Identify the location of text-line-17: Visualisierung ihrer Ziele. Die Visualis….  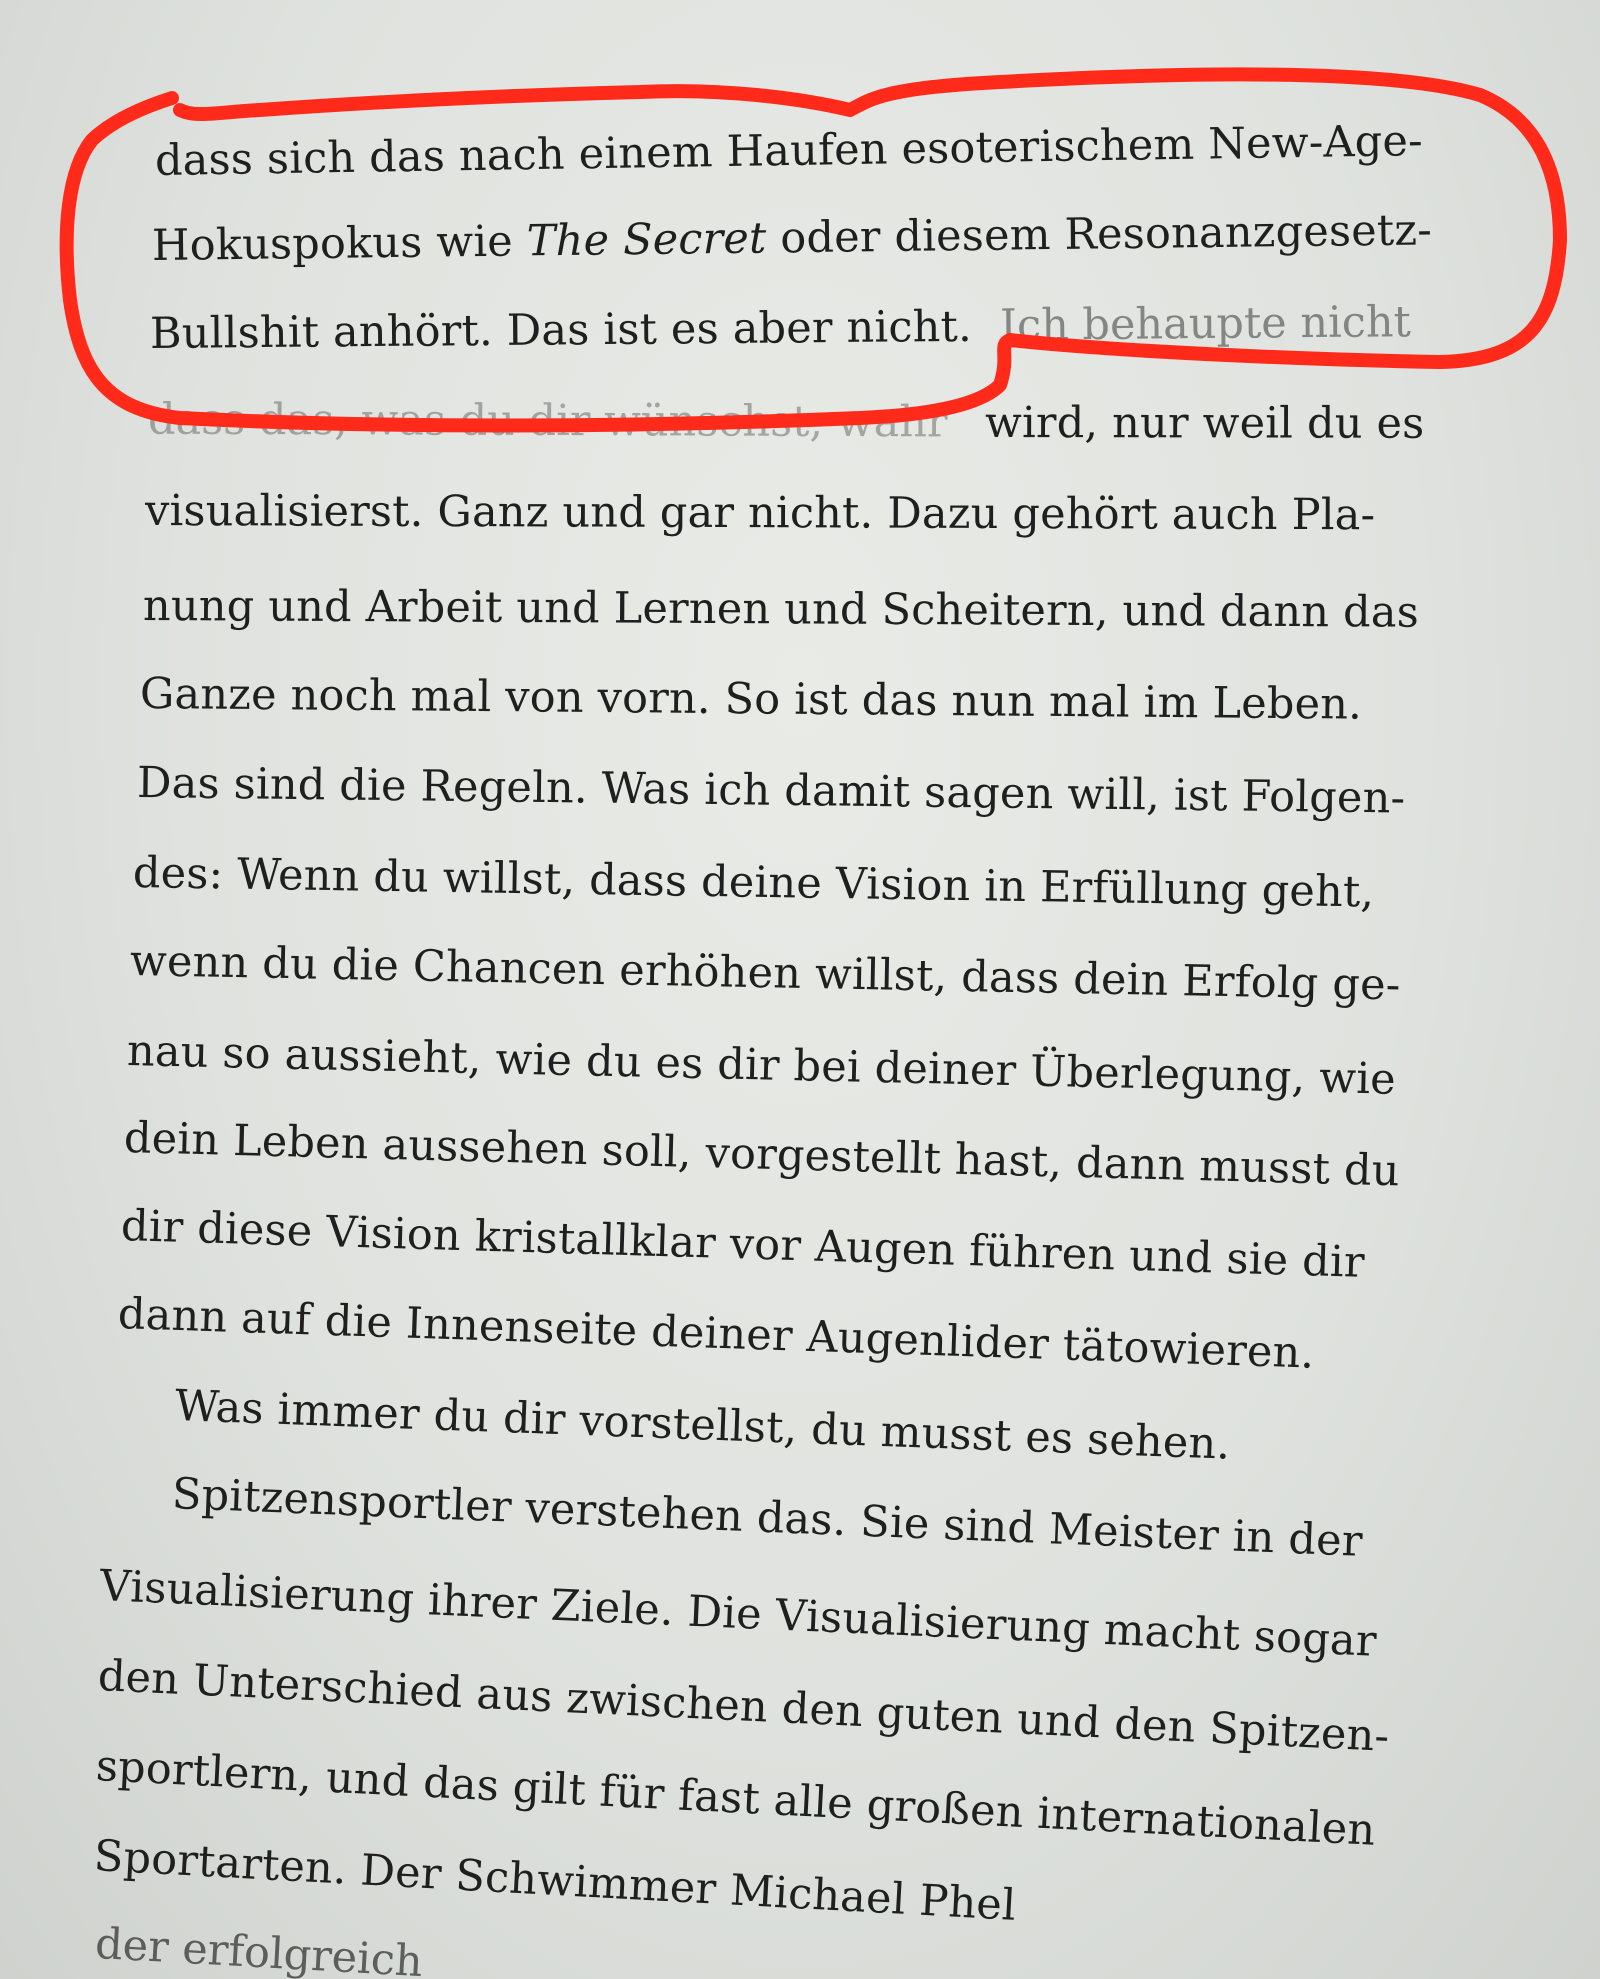
(738, 1614).